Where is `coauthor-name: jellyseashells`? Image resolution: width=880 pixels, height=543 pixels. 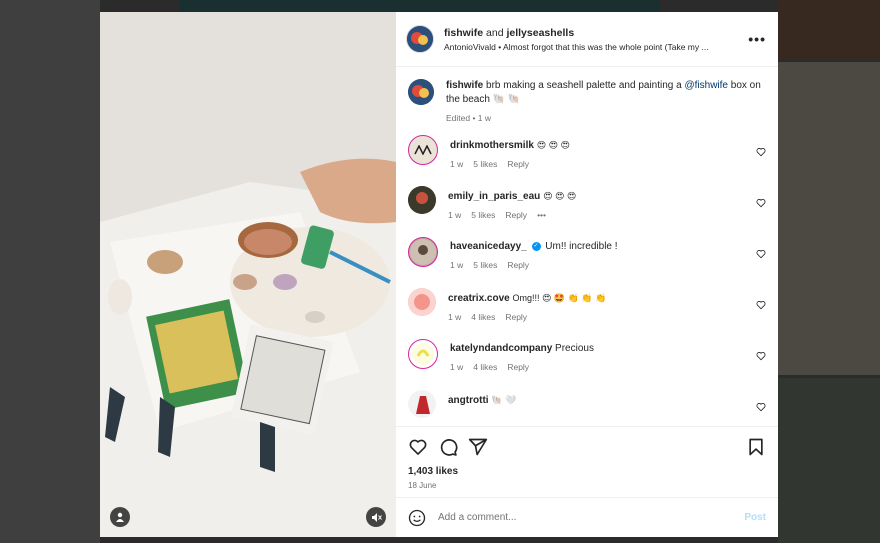 coauthor-name: jellyseashells is located at coordinates (540, 33).